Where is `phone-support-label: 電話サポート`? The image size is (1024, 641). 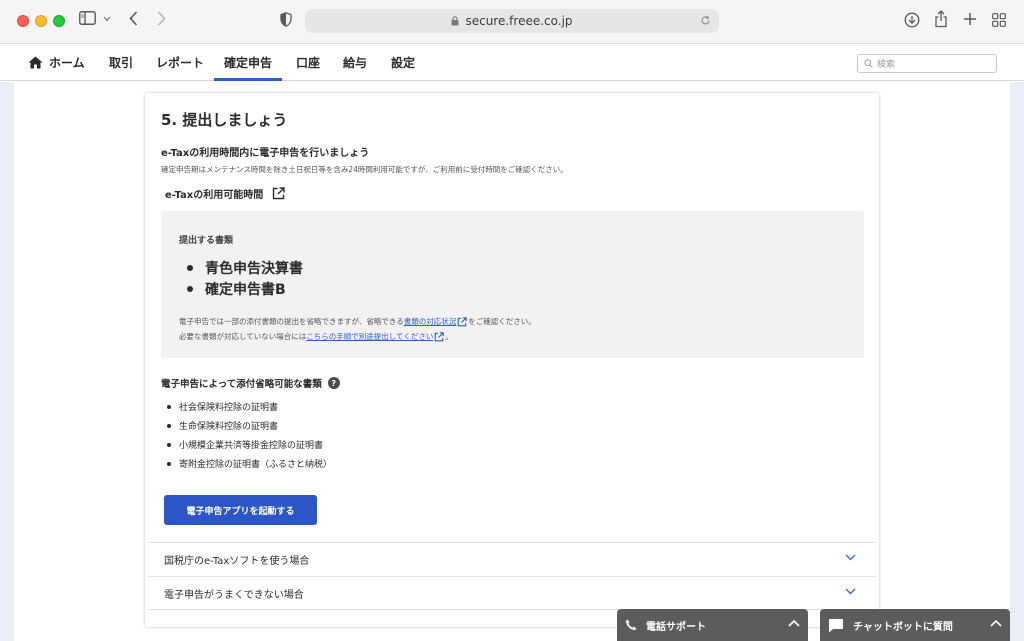 phone-support-label: 電話サポート is located at coordinates (676, 627).